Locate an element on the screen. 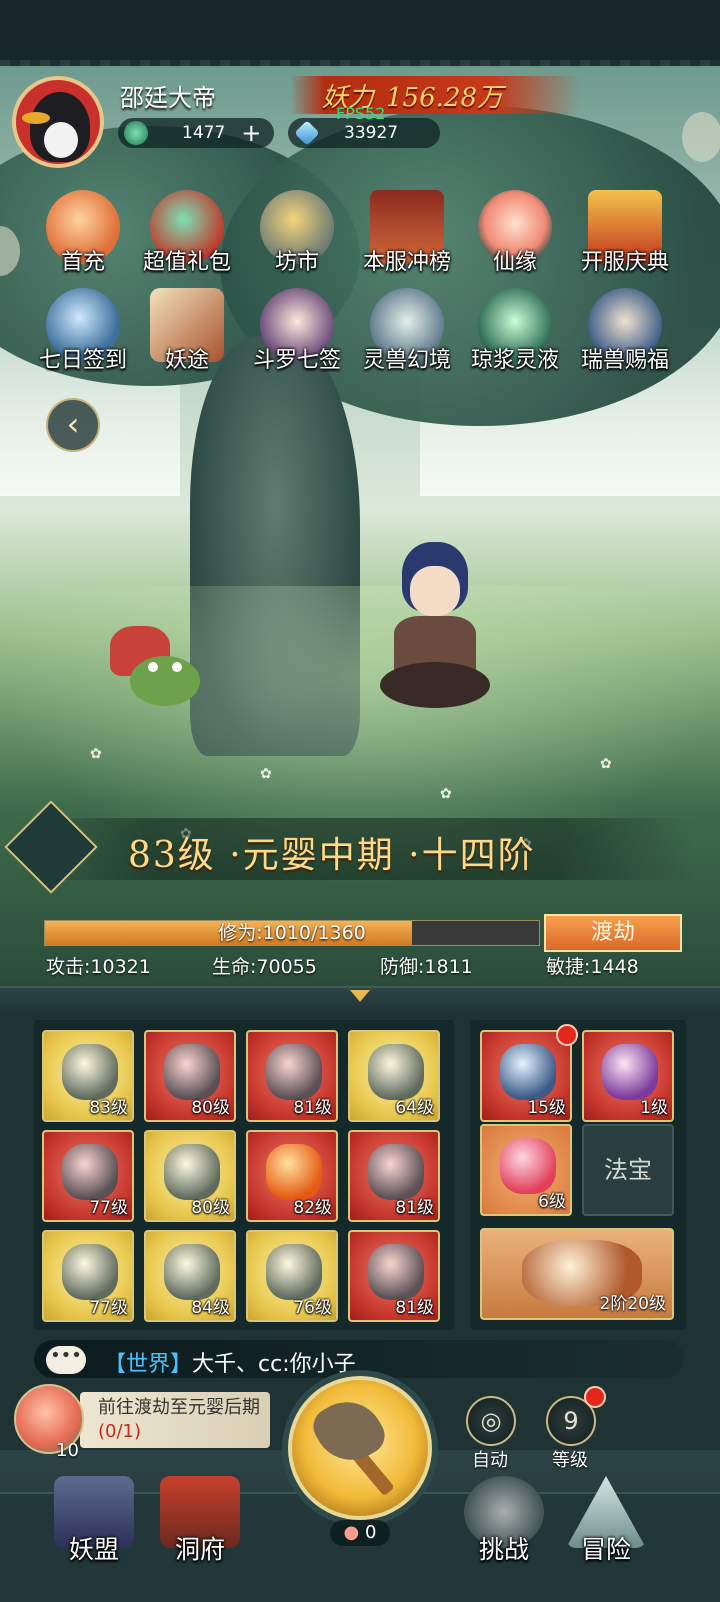  elixir-button: 琼浆灵液 is located at coordinates (515, 331).